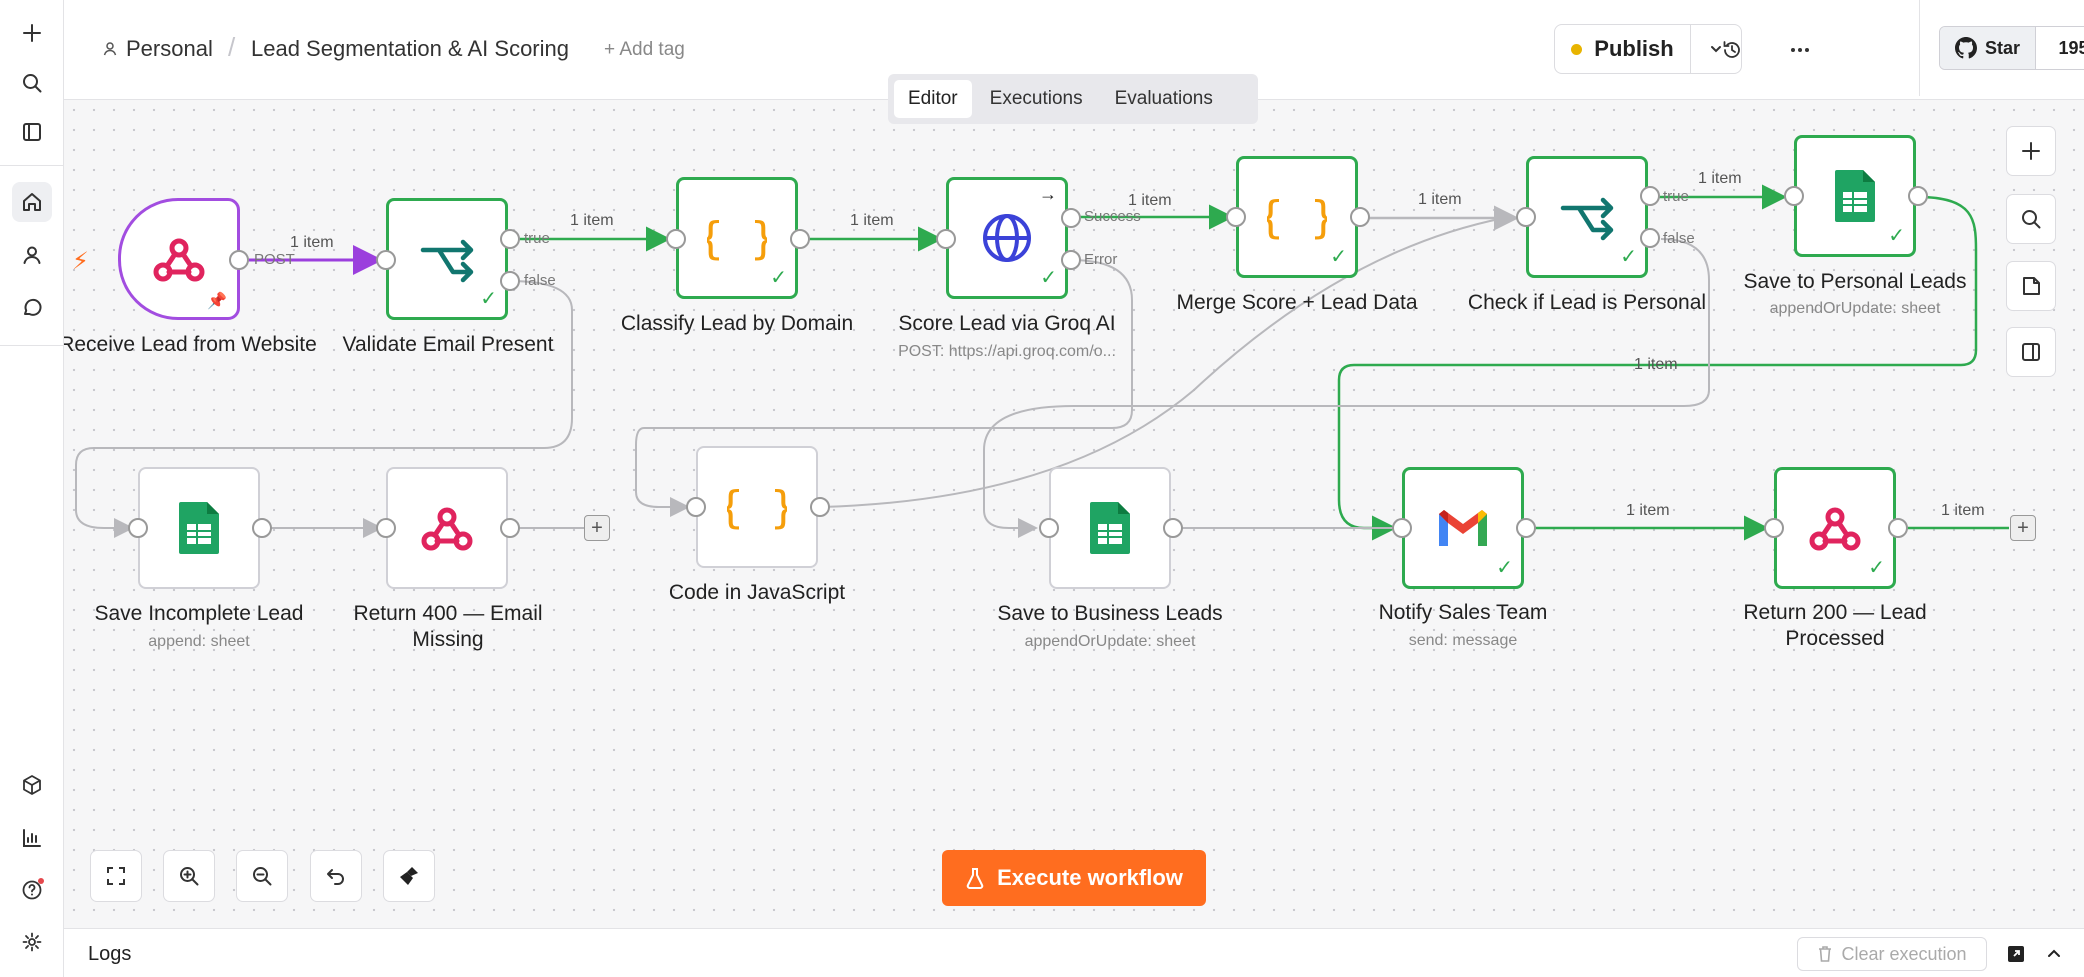 Image resolution: width=2084 pixels, height=977 pixels. Describe the element at coordinates (409, 876) in the screenshot. I see `tidy-up-icon` at that location.